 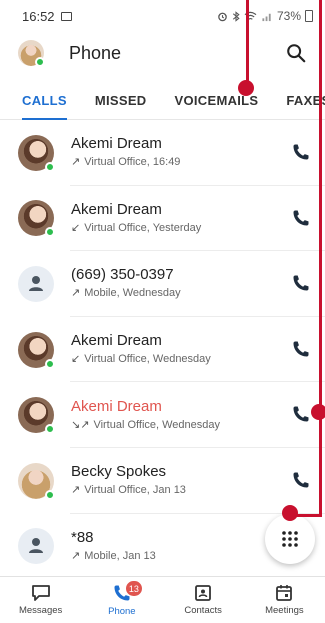 What do you see at coordinates (95, 52) in the screenshot?
I see `page-title: Phone` at bounding box center [95, 52].